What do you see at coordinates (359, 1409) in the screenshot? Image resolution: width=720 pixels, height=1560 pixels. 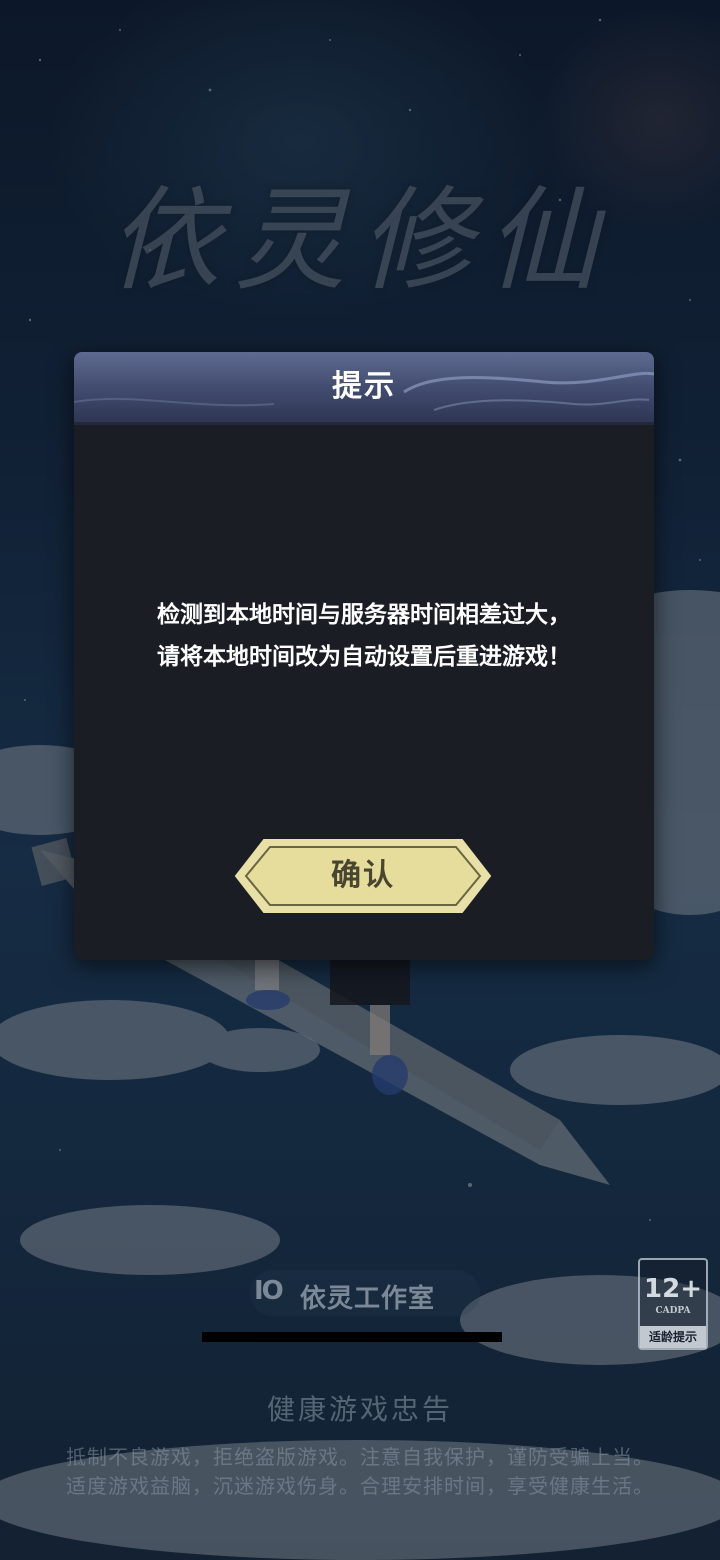 I see `health-advice-title: 健康游戏忠告` at bounding box center [359, 1409].